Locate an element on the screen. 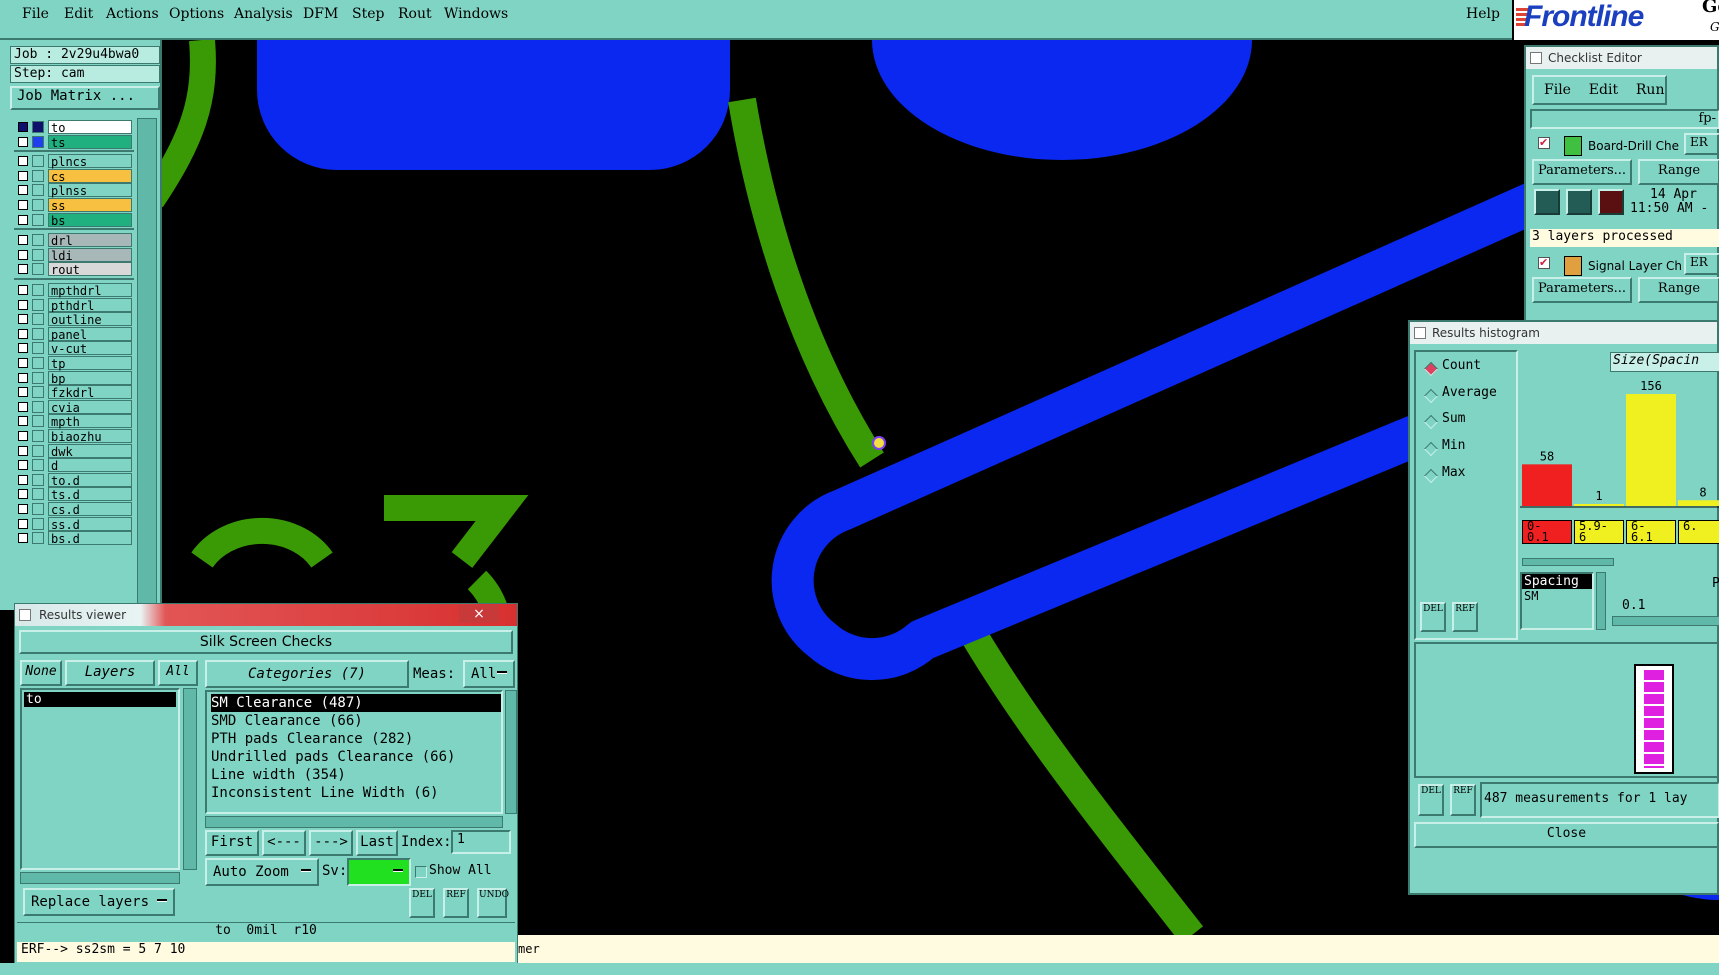 The image size is (1719, 975). categories-button: Categories (7) is located at coordinates (307, 674).